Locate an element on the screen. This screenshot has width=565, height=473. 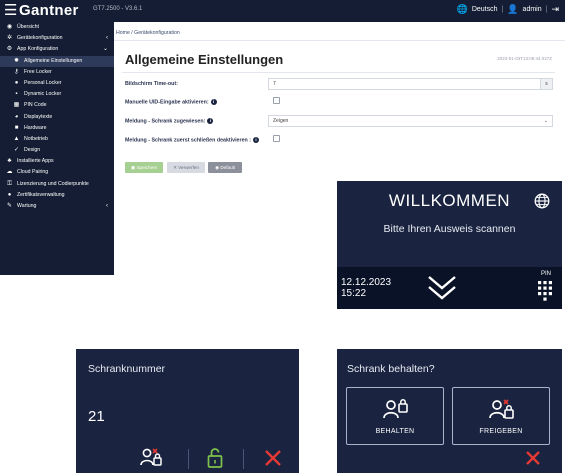
save-button: ▣ Speichern is located at coordinates (144, 167).